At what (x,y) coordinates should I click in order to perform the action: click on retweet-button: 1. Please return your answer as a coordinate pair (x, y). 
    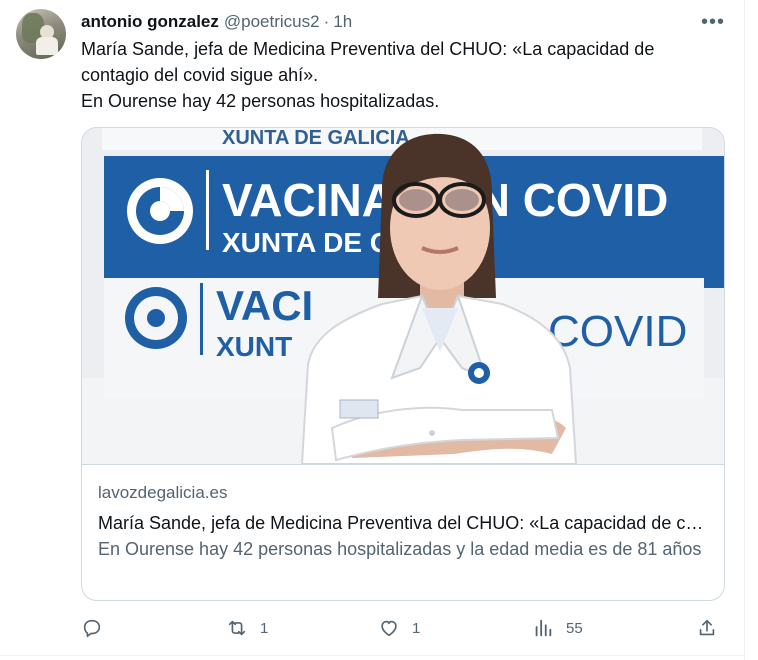
    Looking at the image, I should click on (247, 628).